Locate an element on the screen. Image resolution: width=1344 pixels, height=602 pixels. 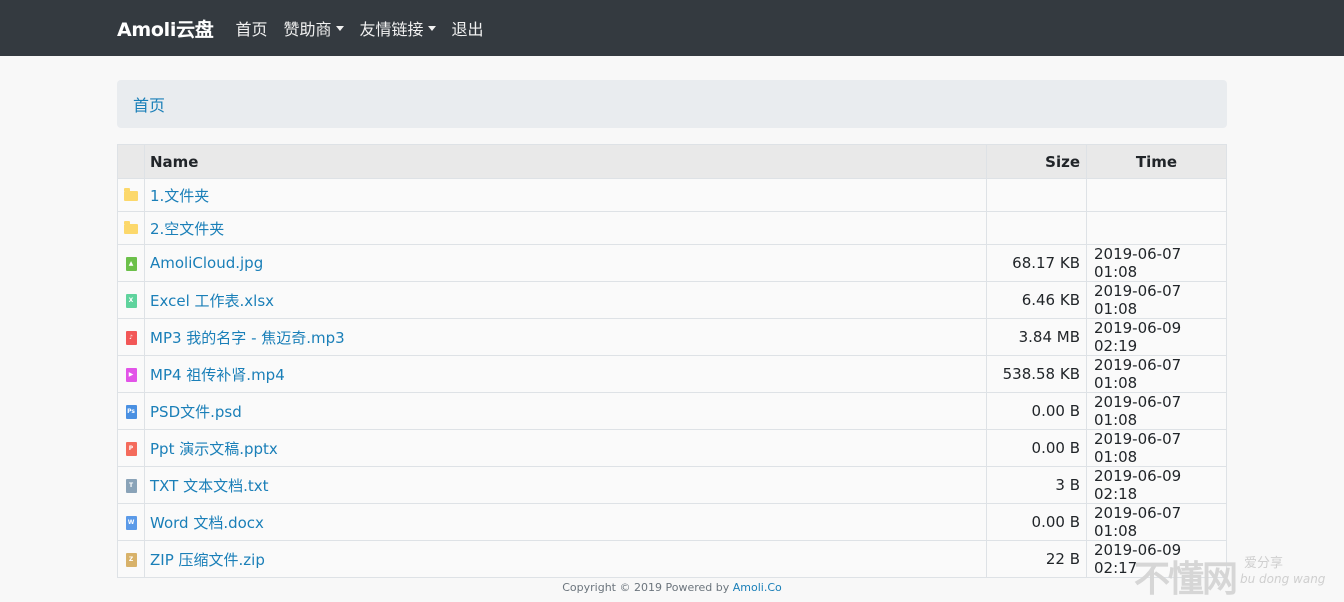
table-row: Ps PSD文件.psd 0.00 B 2019-06-07 01:08 is located at coordinates (672, 411).